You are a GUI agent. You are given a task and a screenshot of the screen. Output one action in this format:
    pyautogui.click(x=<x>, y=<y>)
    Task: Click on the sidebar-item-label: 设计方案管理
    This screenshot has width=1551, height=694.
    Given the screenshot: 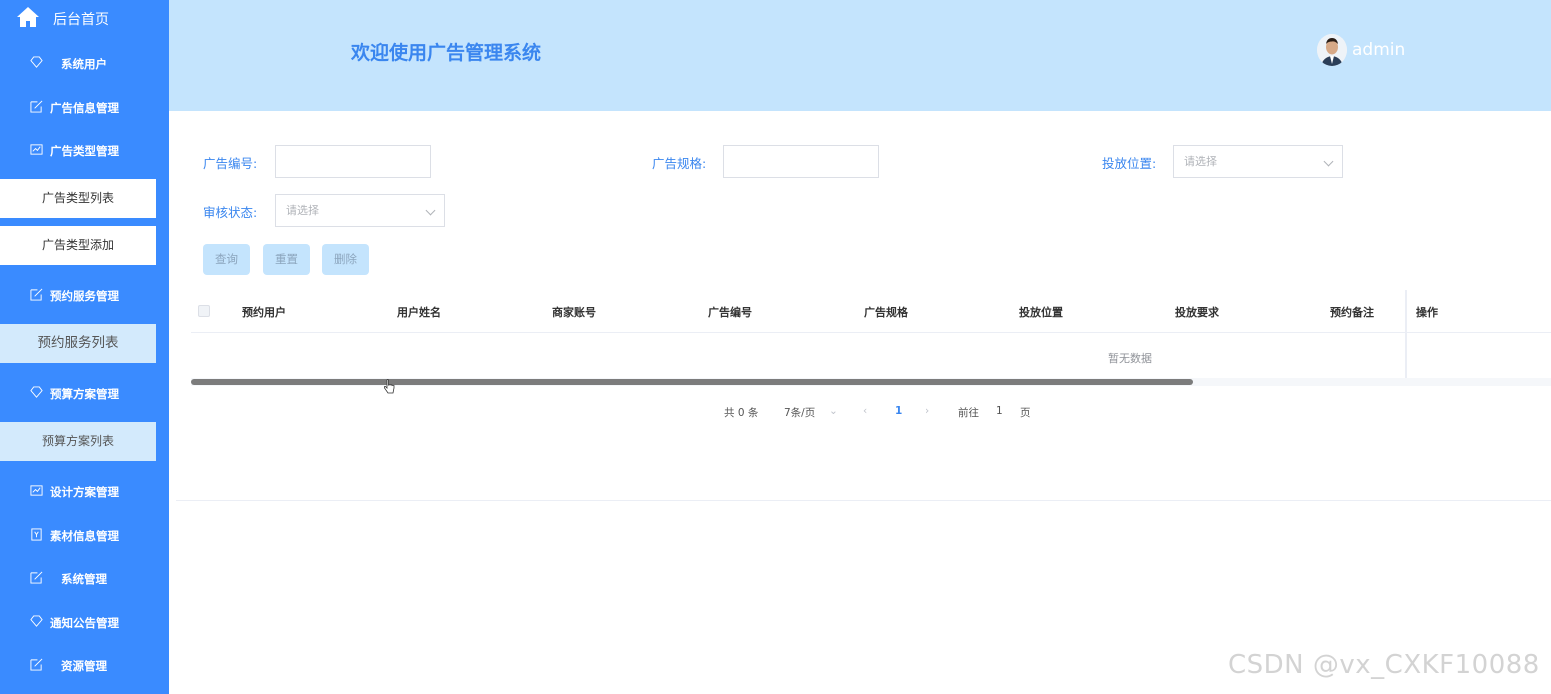 What is the action you would take?
    pyautogui.click(x=84, y=492)
    